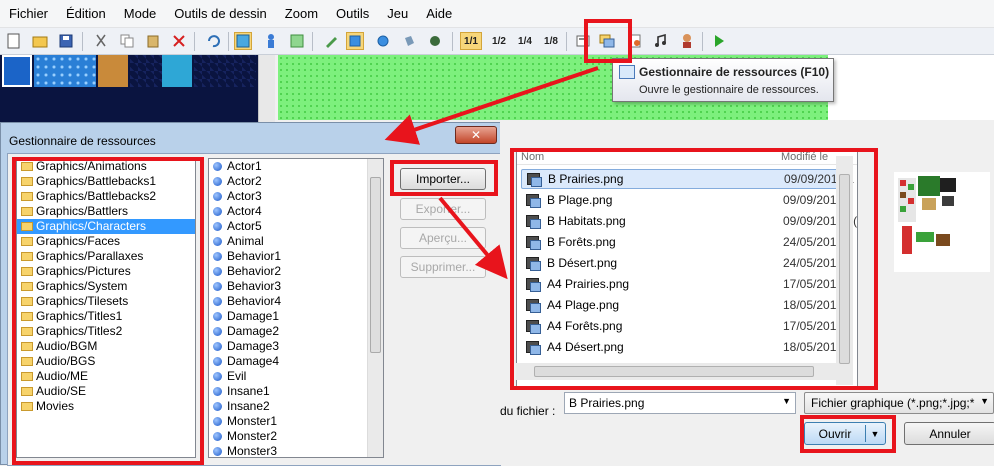 Image resolution: width=994 pixels, height=466 pixels. Describe the element at coordinates (949, 433) in the screenshot. I see `cancel-button: Annuler` at that location.